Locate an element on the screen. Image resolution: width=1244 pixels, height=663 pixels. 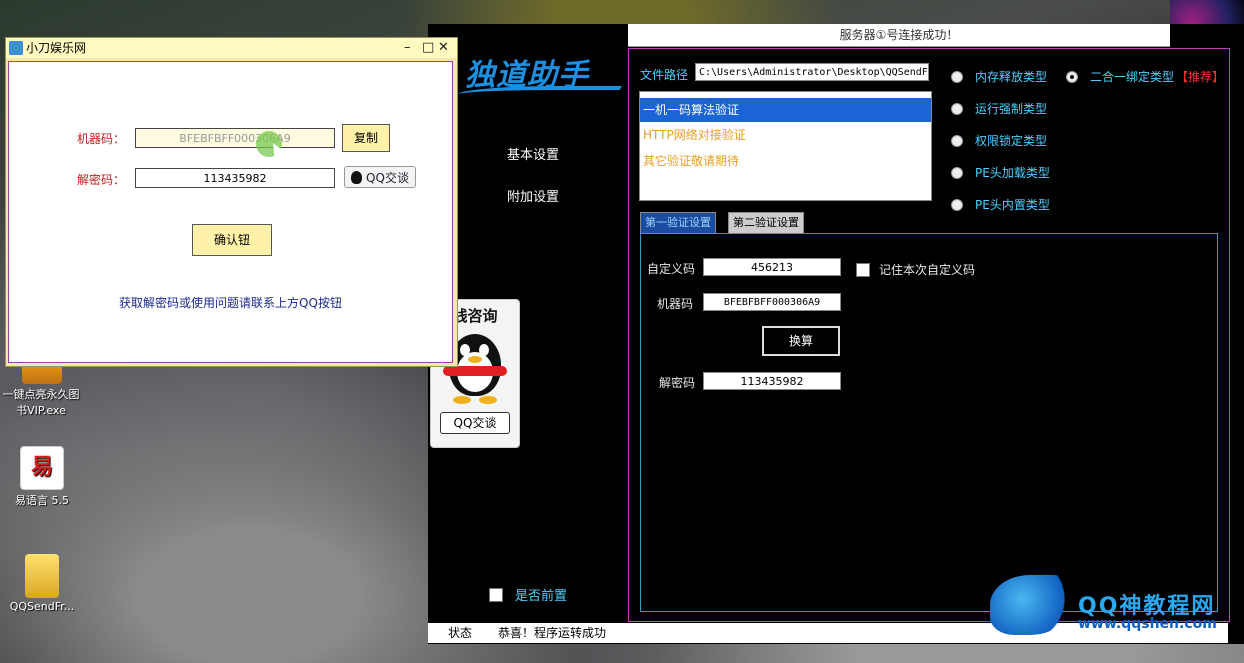
maximize-icon: □ is located at coordinates (428, 48).